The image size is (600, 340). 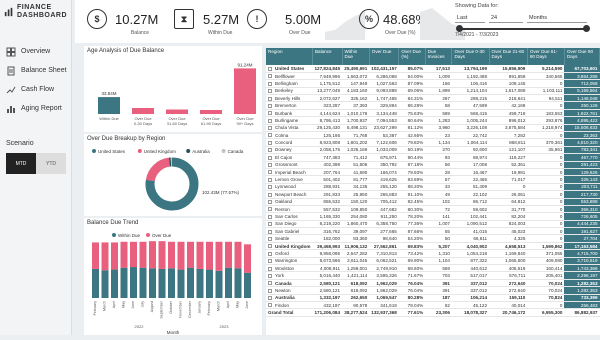 What do you see at coordinates (327, 56) in the screenshot?
I see `table-header-cell: Balance` at bounding box center [327, 56].